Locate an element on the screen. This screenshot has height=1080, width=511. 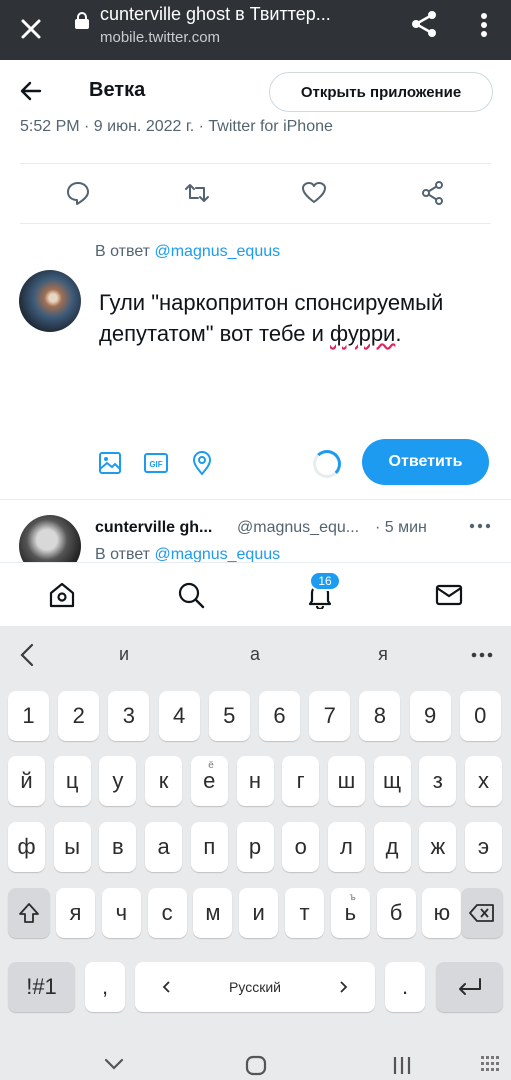
divider is located at coordinates (255, 163).